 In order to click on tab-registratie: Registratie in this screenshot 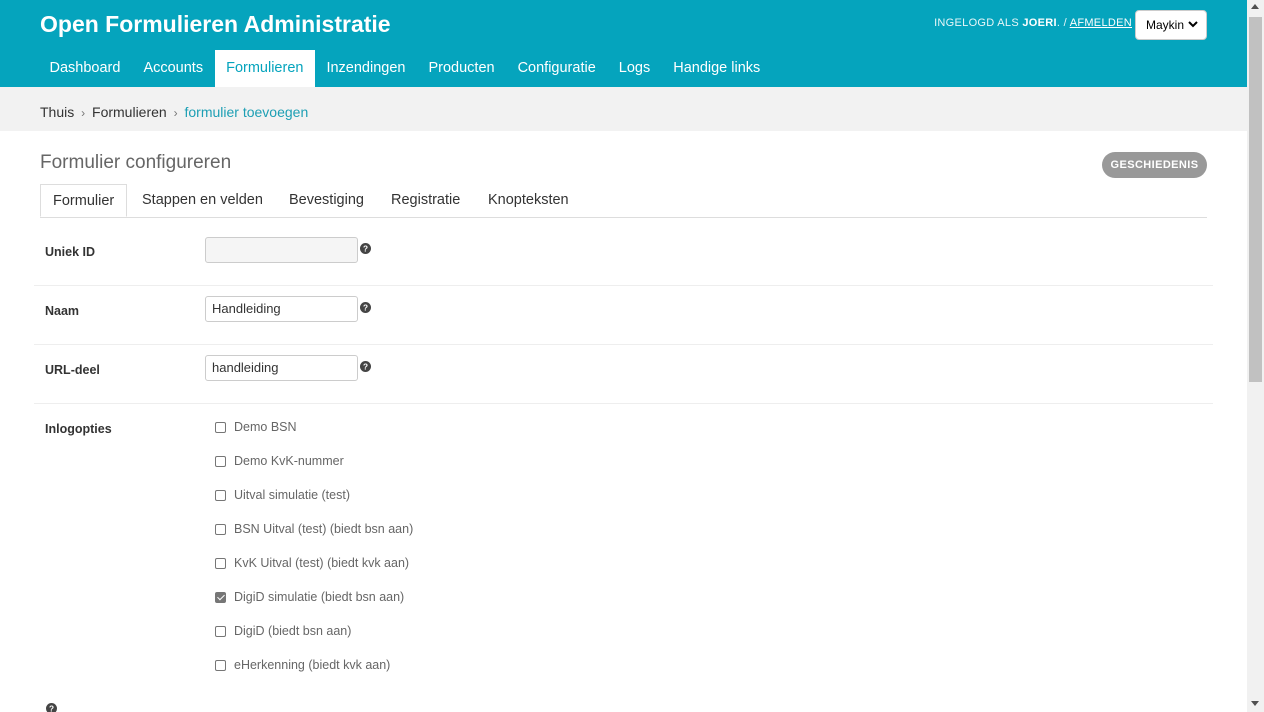, I will do `click(425, 200)`.